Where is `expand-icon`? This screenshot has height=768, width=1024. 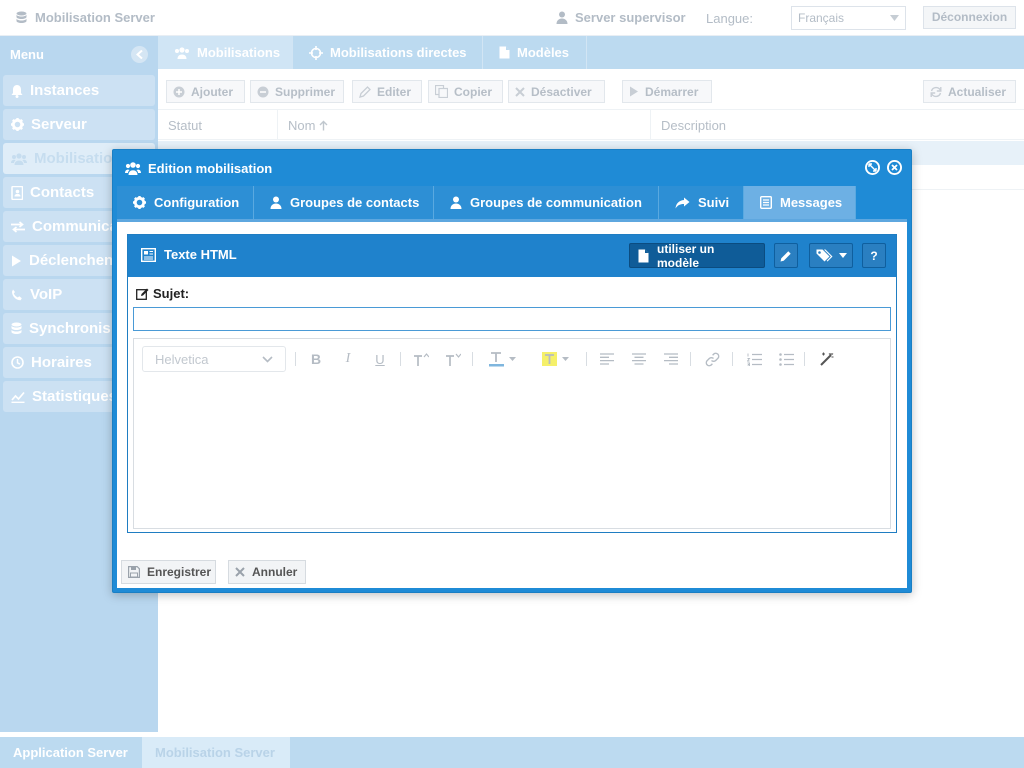 expand-icon is located at coordinates (872, 167).